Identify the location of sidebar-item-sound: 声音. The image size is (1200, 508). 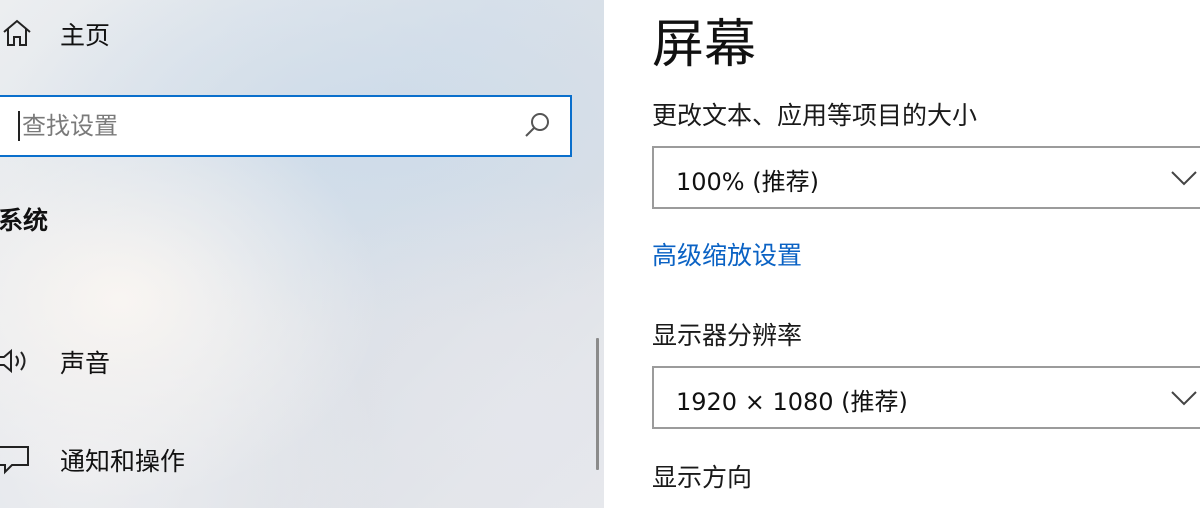
(280, 361).